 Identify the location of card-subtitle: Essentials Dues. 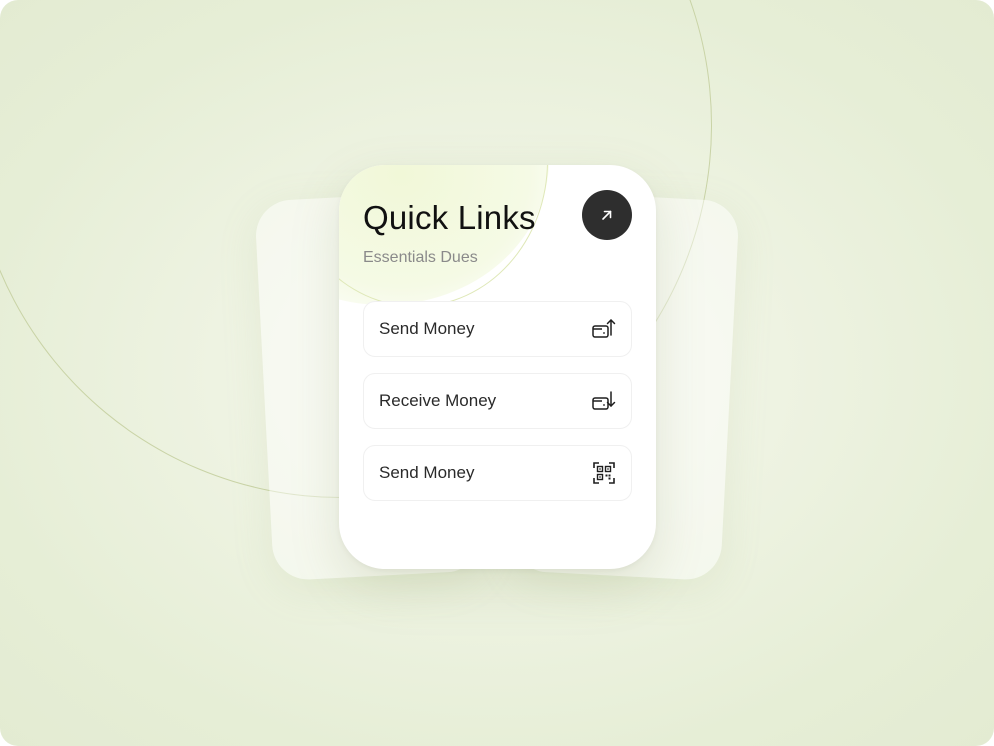
(420, 257).